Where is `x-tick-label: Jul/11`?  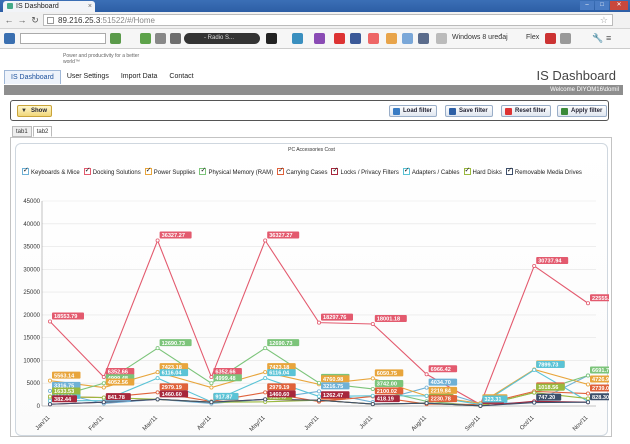 x-tick-label: Jul/11 is located at coordinates (367, 423).